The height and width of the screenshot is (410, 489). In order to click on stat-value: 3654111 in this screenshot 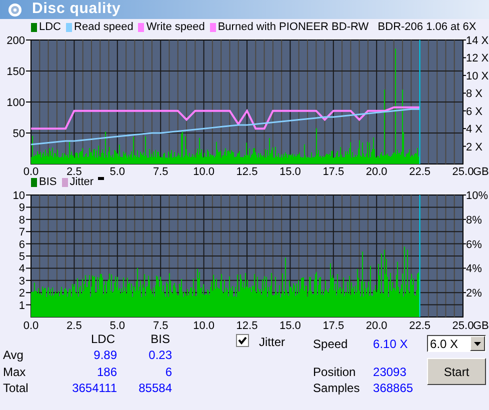, I will do `click(94, 388)`.